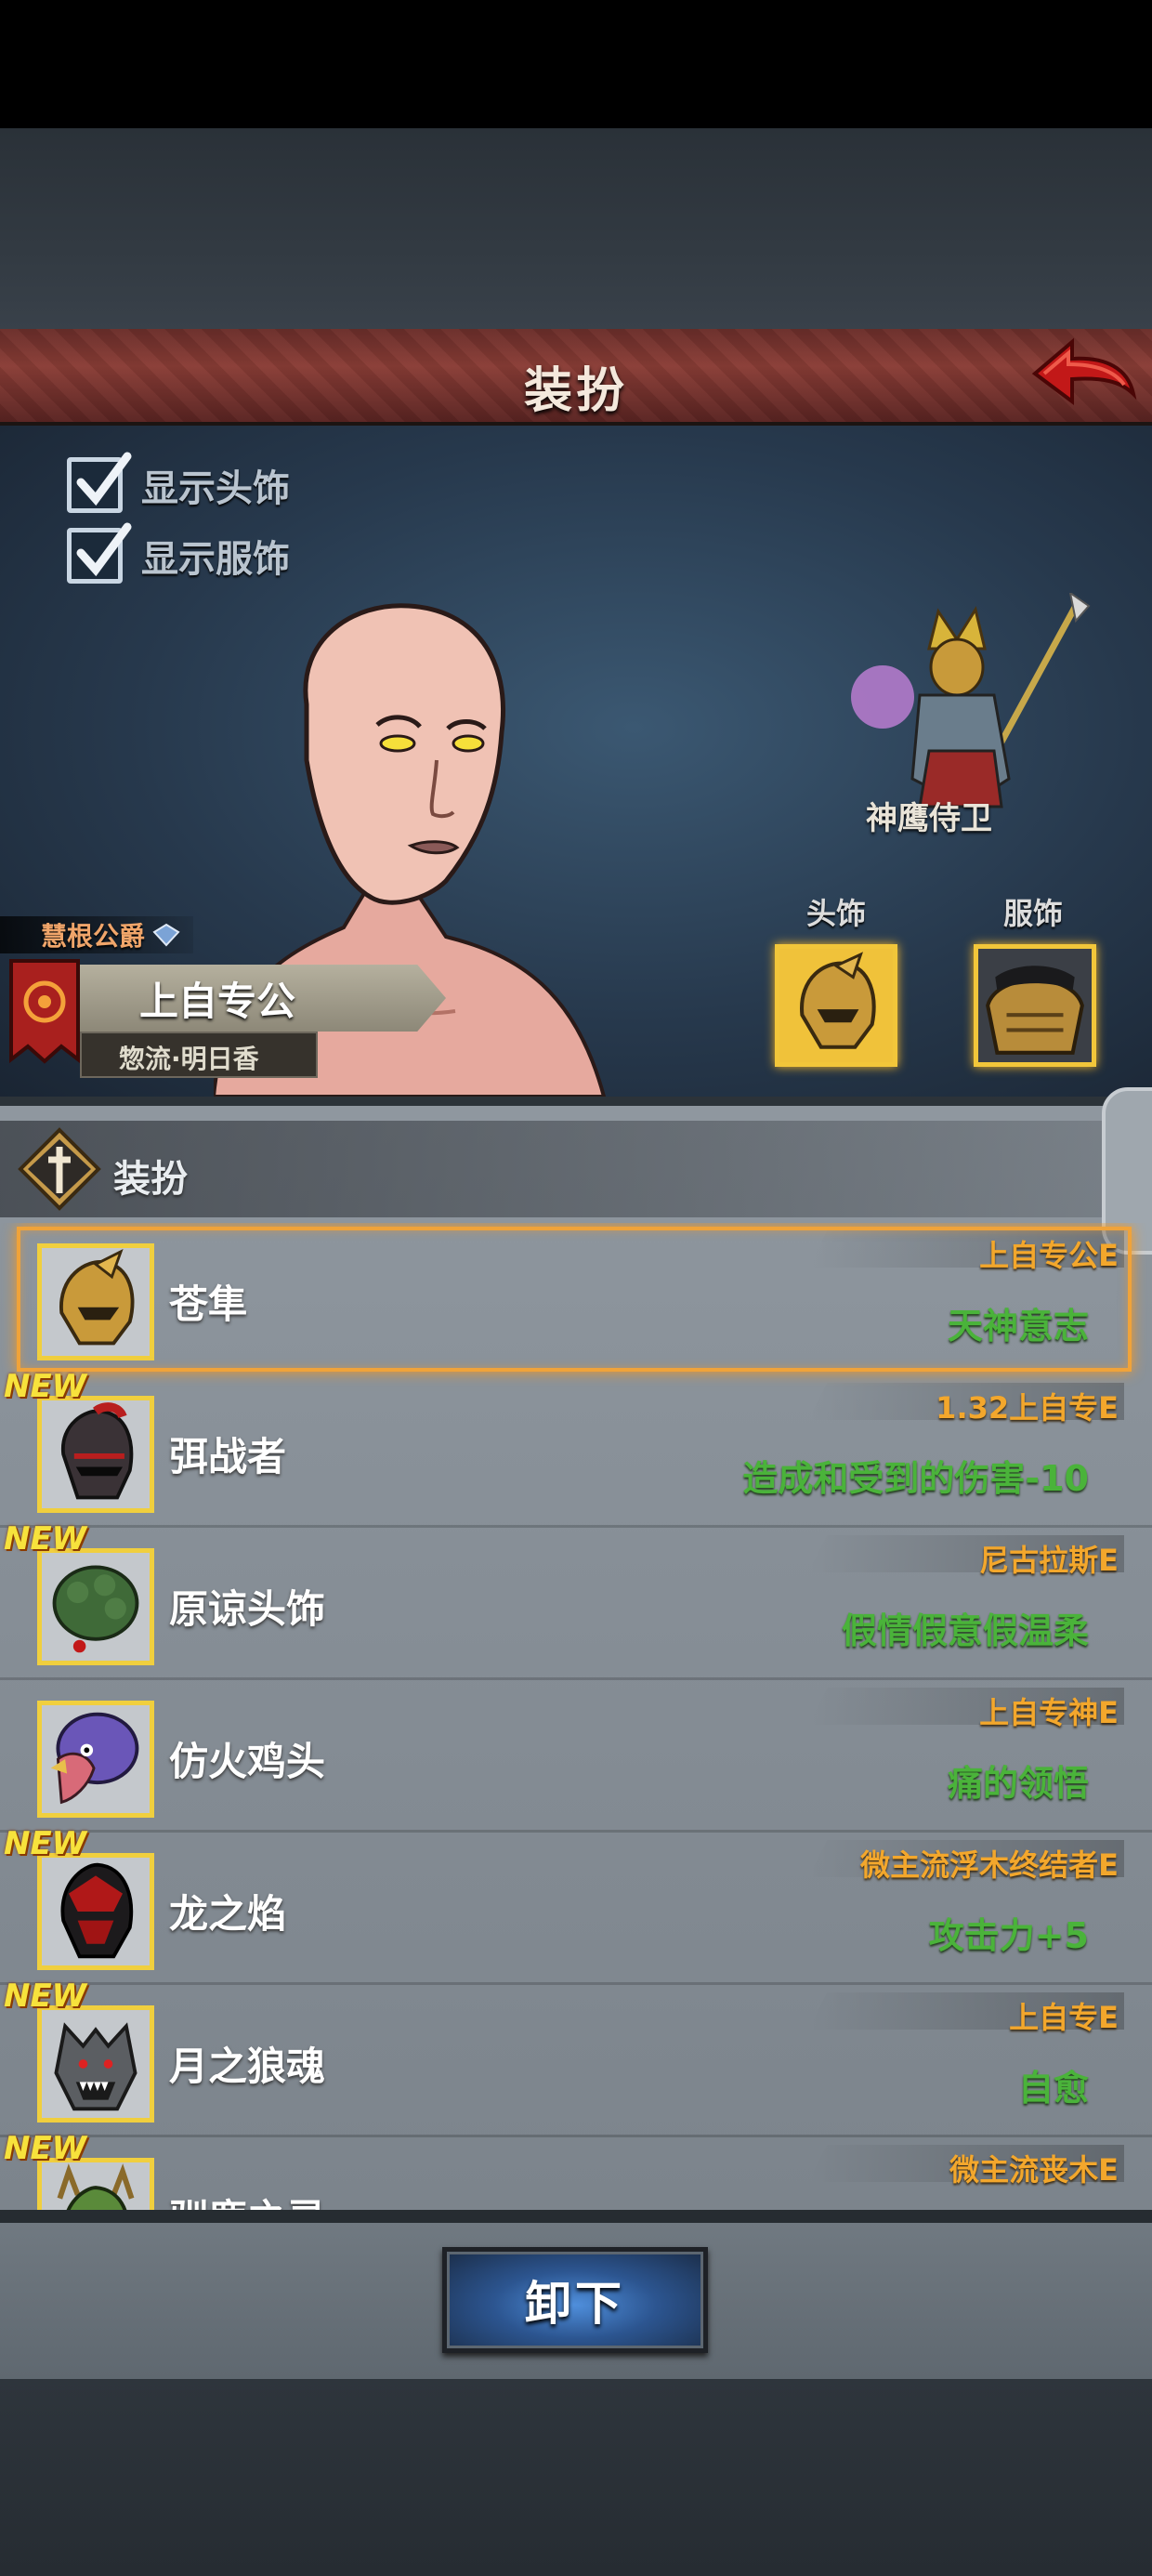 The image size is (1152, 2576). I want to click on item-owner: 微主流丧木E, so click(1034, 2170).